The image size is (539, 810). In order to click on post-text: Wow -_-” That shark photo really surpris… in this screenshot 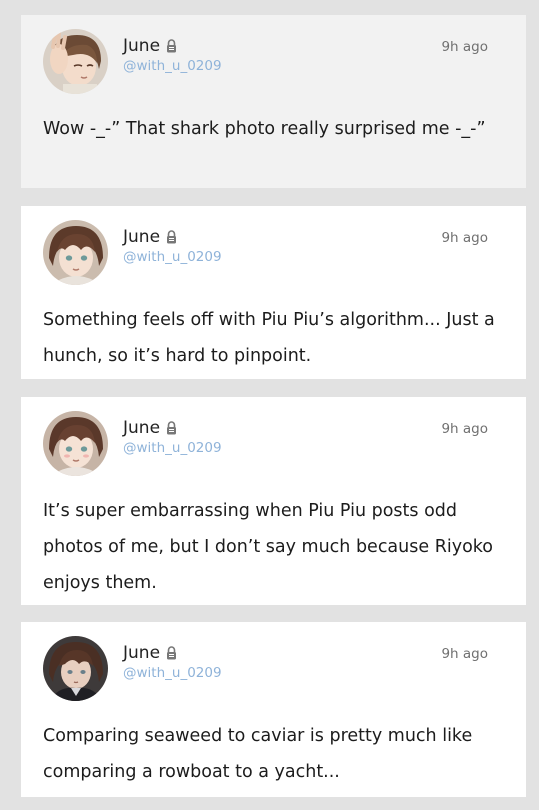, I will do `click(264, 129)`.